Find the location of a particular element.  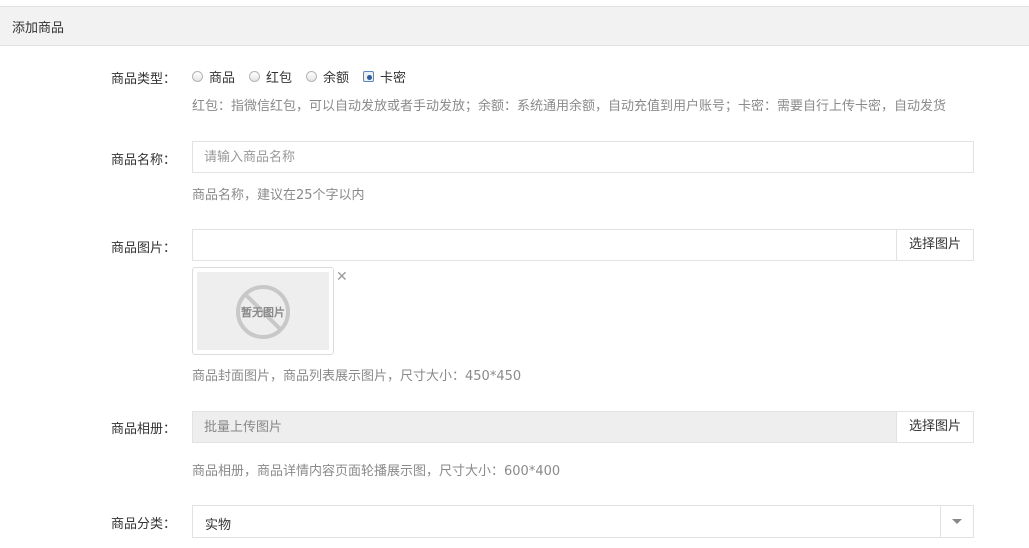

chevron-down-icon is located at coordinates (957, 521).